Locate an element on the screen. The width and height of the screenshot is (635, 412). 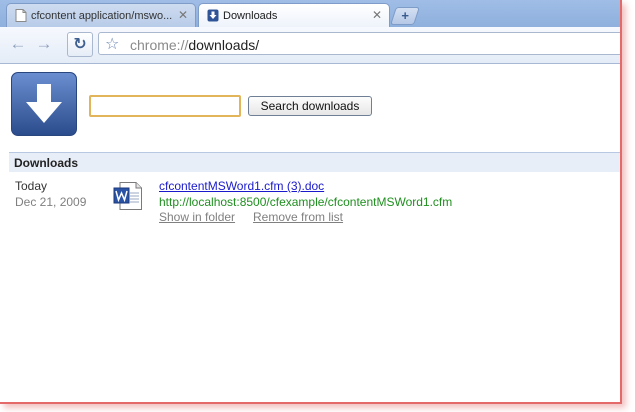
download-arrow-icon is located at coordinates (44, 104).